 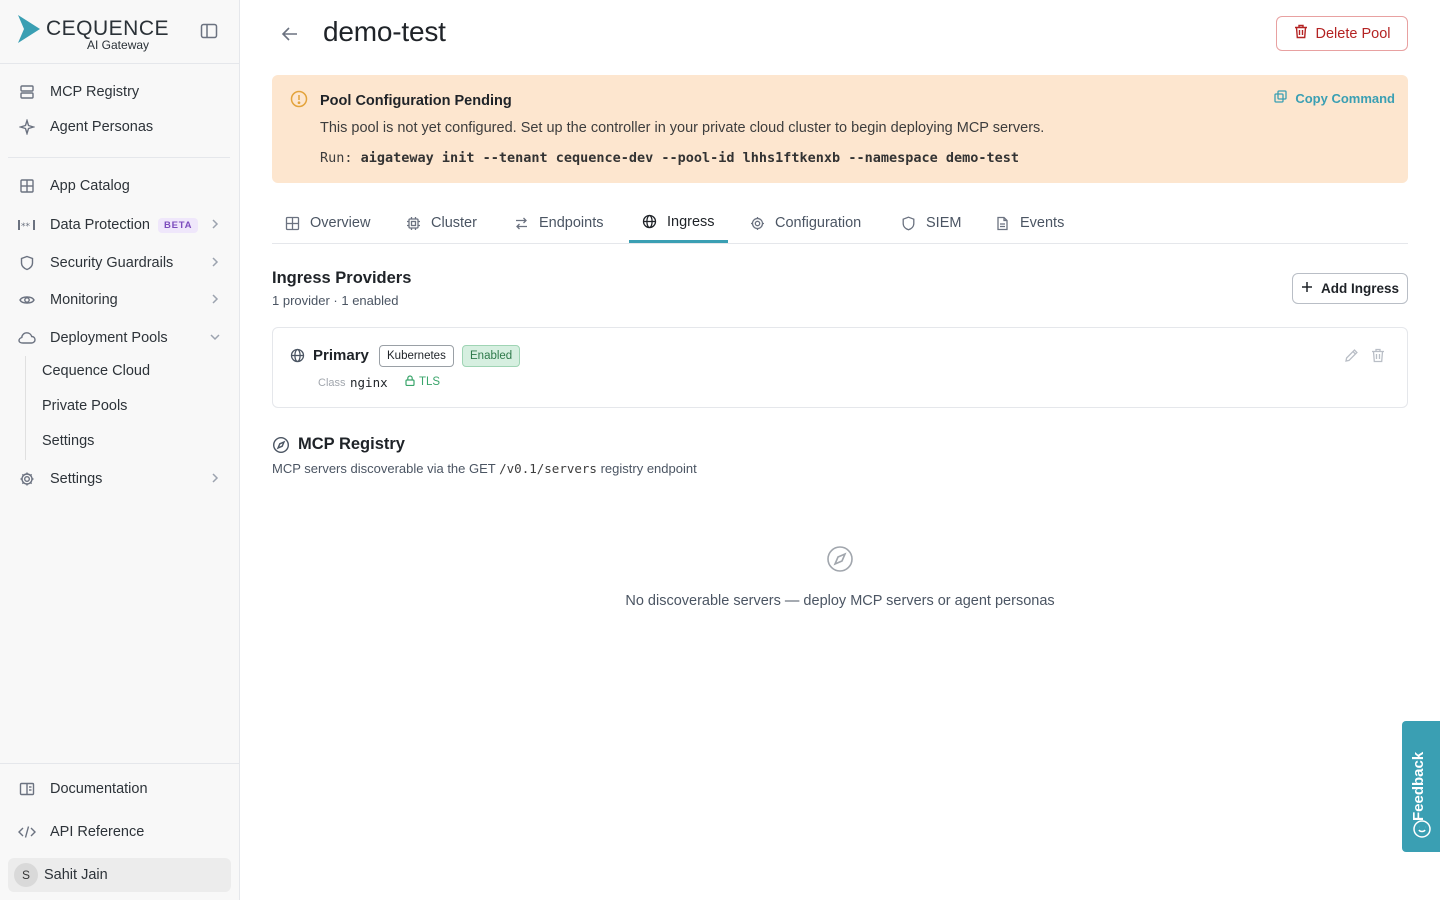 I want to click on ingress-title: Ingress Providers, so click(x=342, y=278).